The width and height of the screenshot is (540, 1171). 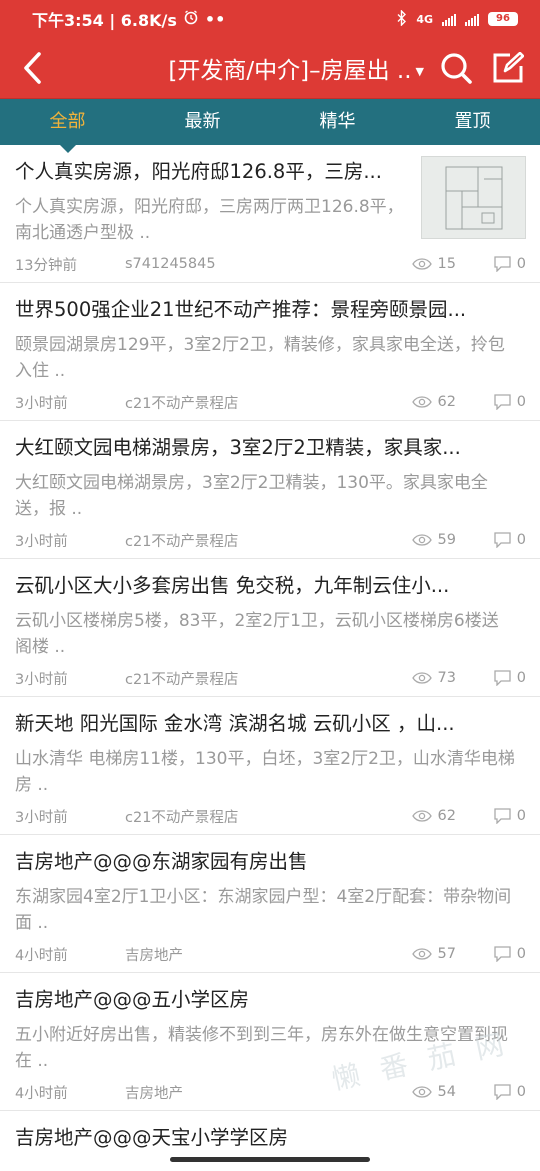 I want to click on forum-title-dropdown: [开发商/中介]–房屋出 .. ▼, so click(x=247, y=68).